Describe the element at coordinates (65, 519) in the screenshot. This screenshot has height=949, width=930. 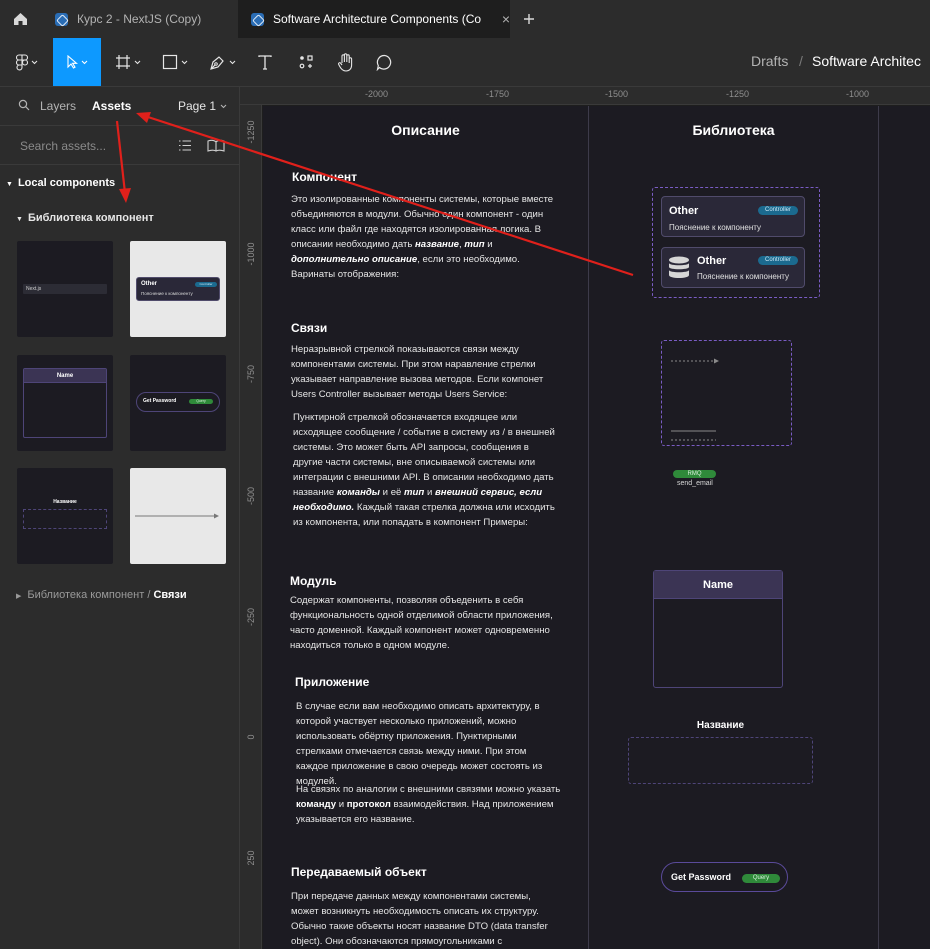
I see `thumb-app-box` at that location.